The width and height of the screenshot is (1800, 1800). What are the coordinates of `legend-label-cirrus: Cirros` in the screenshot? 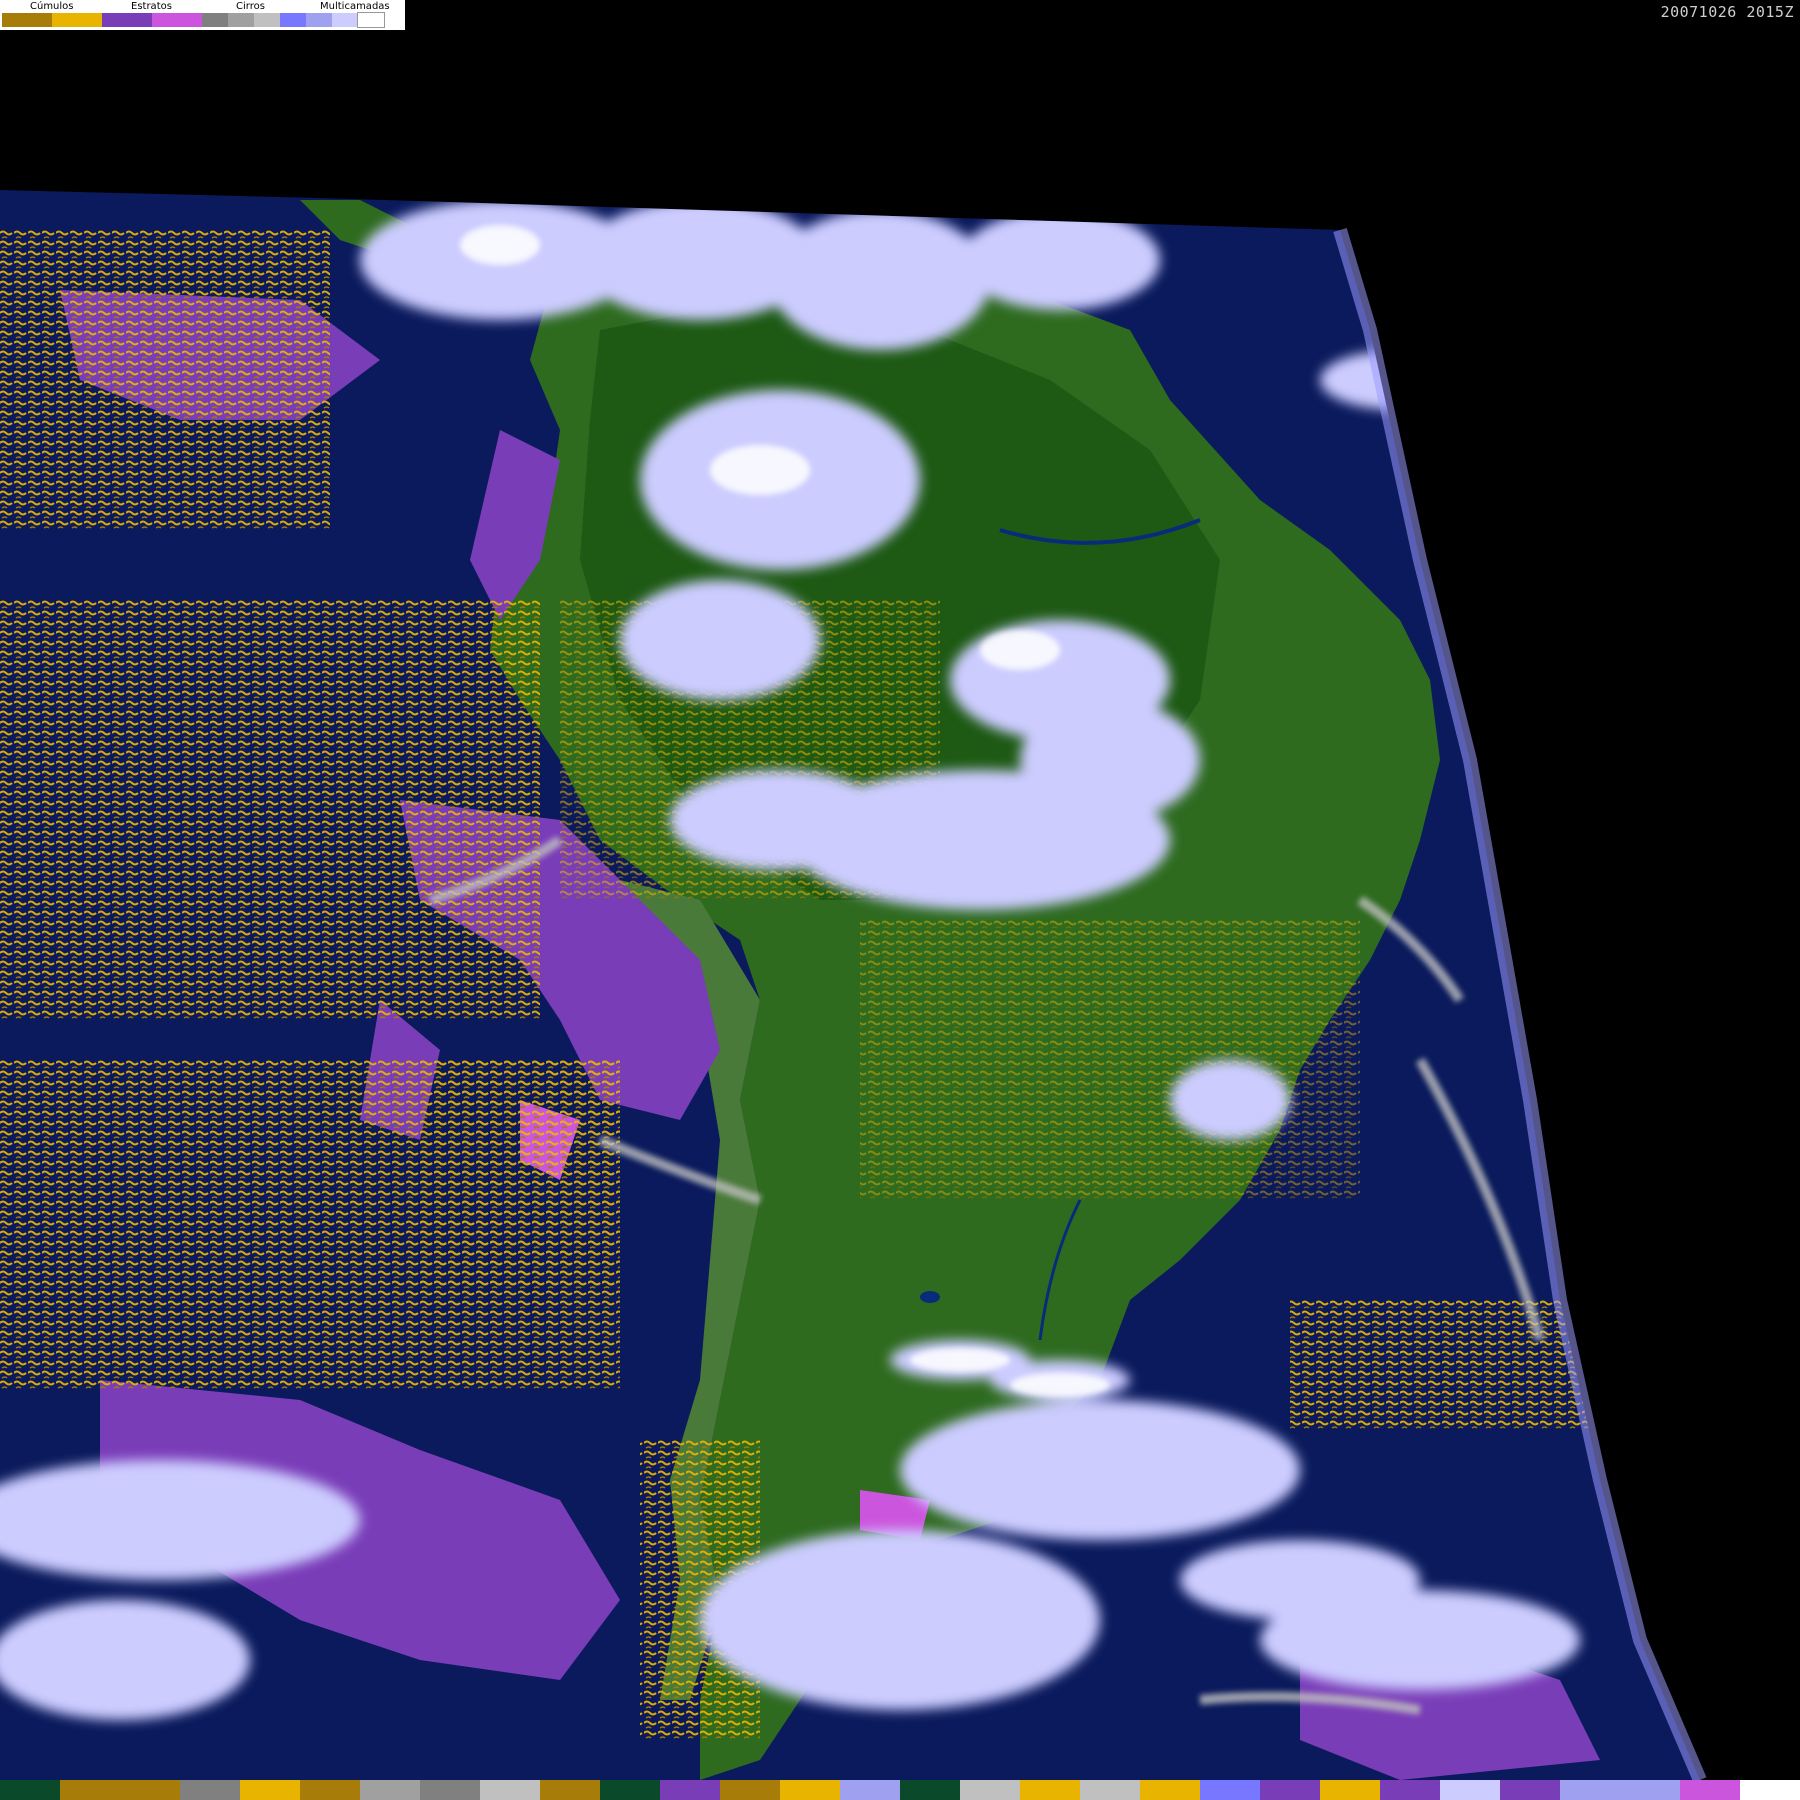 It's located at (250, 6).